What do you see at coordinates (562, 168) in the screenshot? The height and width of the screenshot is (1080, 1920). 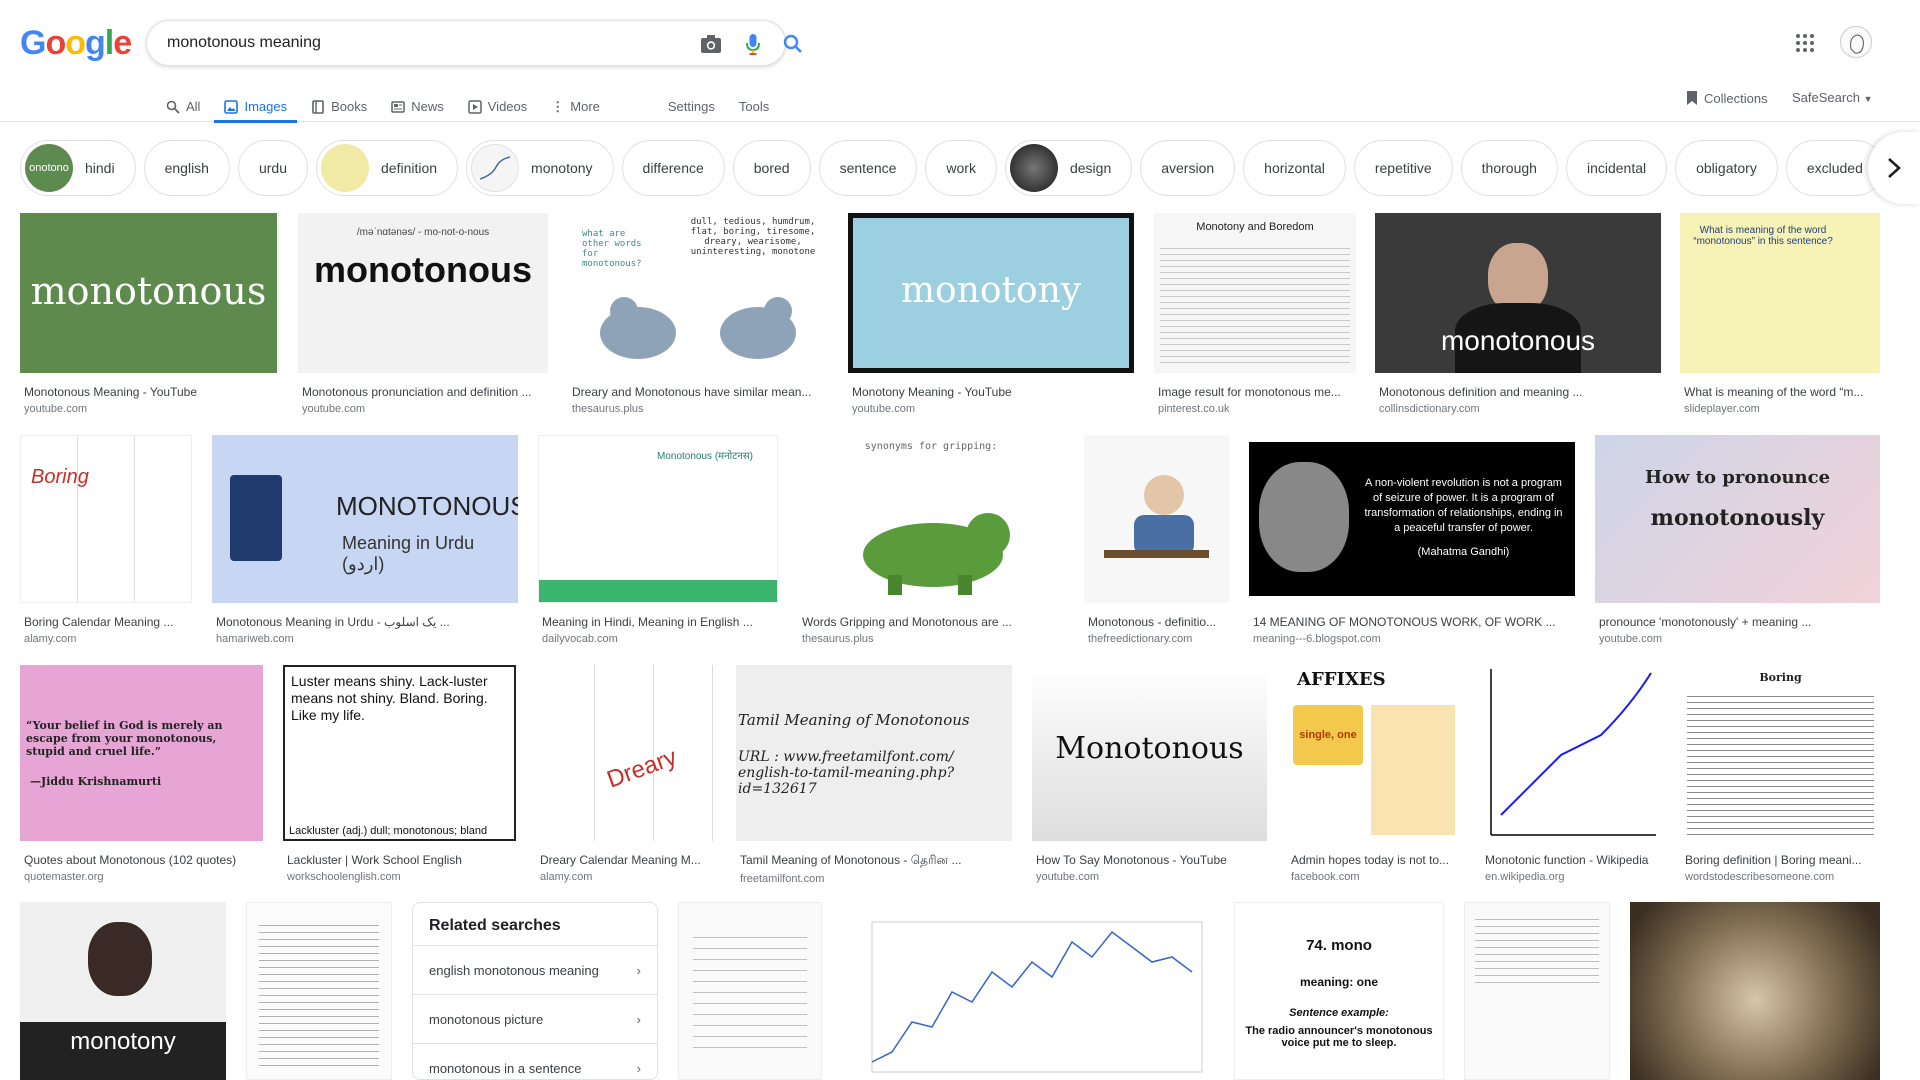 I see `chip-label: monotony` at bounding box center [562, 168].